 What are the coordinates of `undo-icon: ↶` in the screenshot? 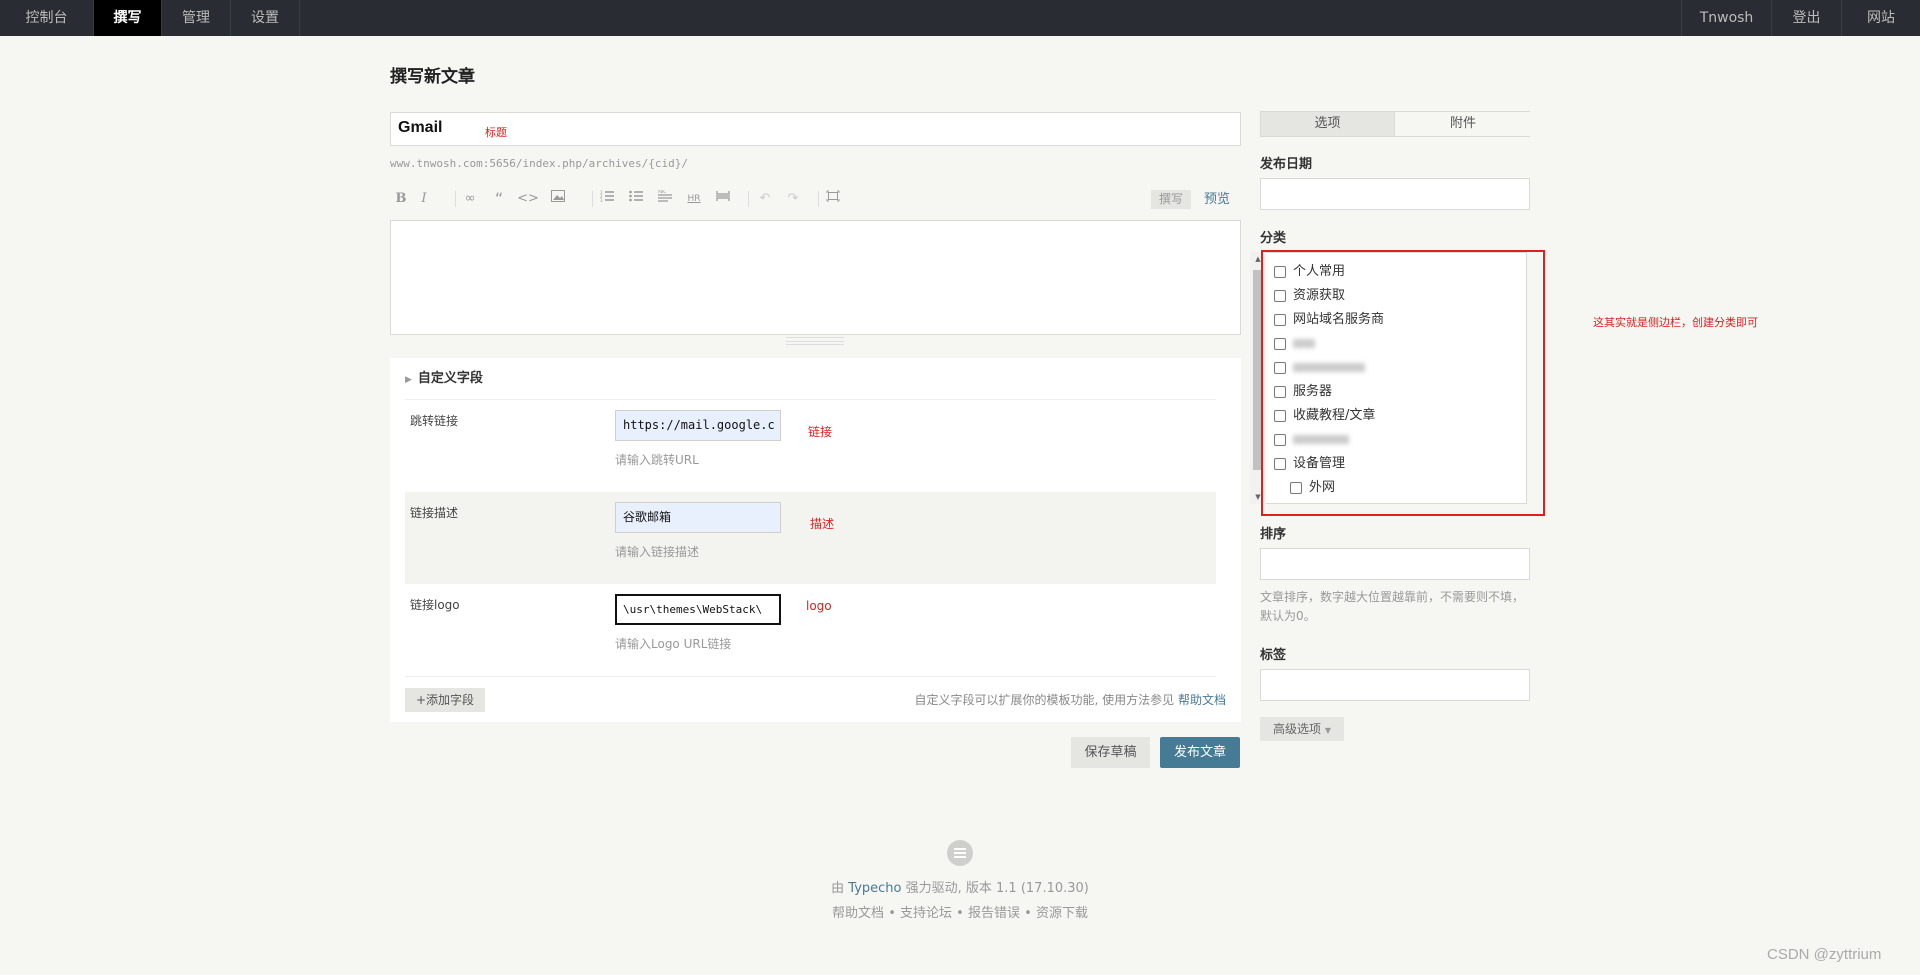 It's located at (765, 199).